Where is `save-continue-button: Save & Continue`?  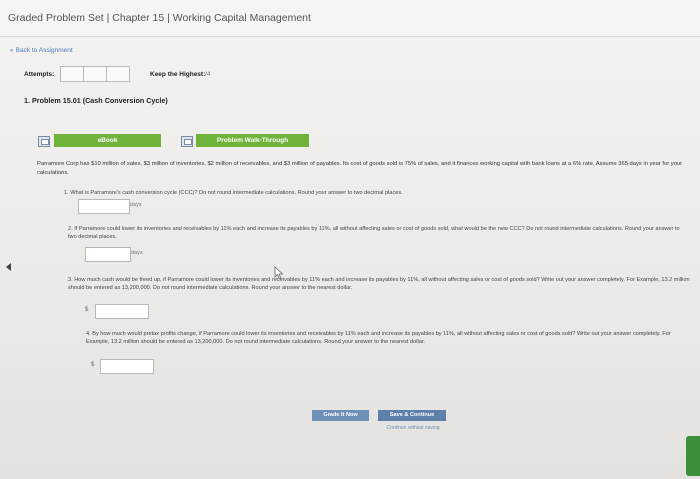
save-continue-button: Save & Continue is located at coordinates (412, 415).